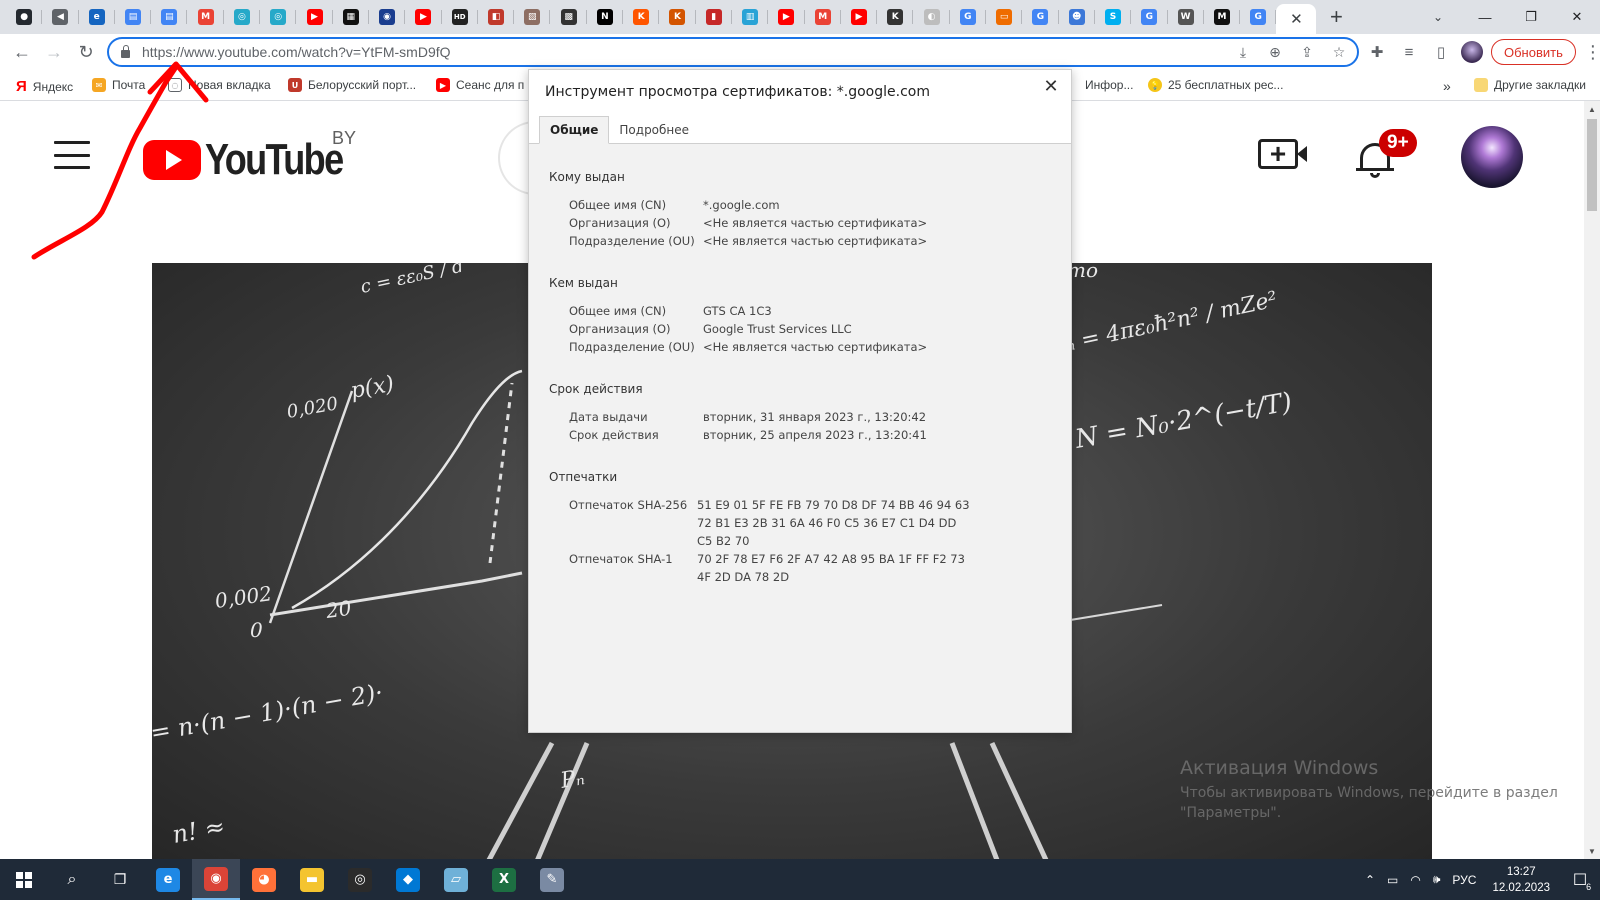 The height and width of the screenshot is (900, 1600). Describe the element at coordinates (1409, 52) in the screenshot. I see `media-controls-icon: ≡` at that location.